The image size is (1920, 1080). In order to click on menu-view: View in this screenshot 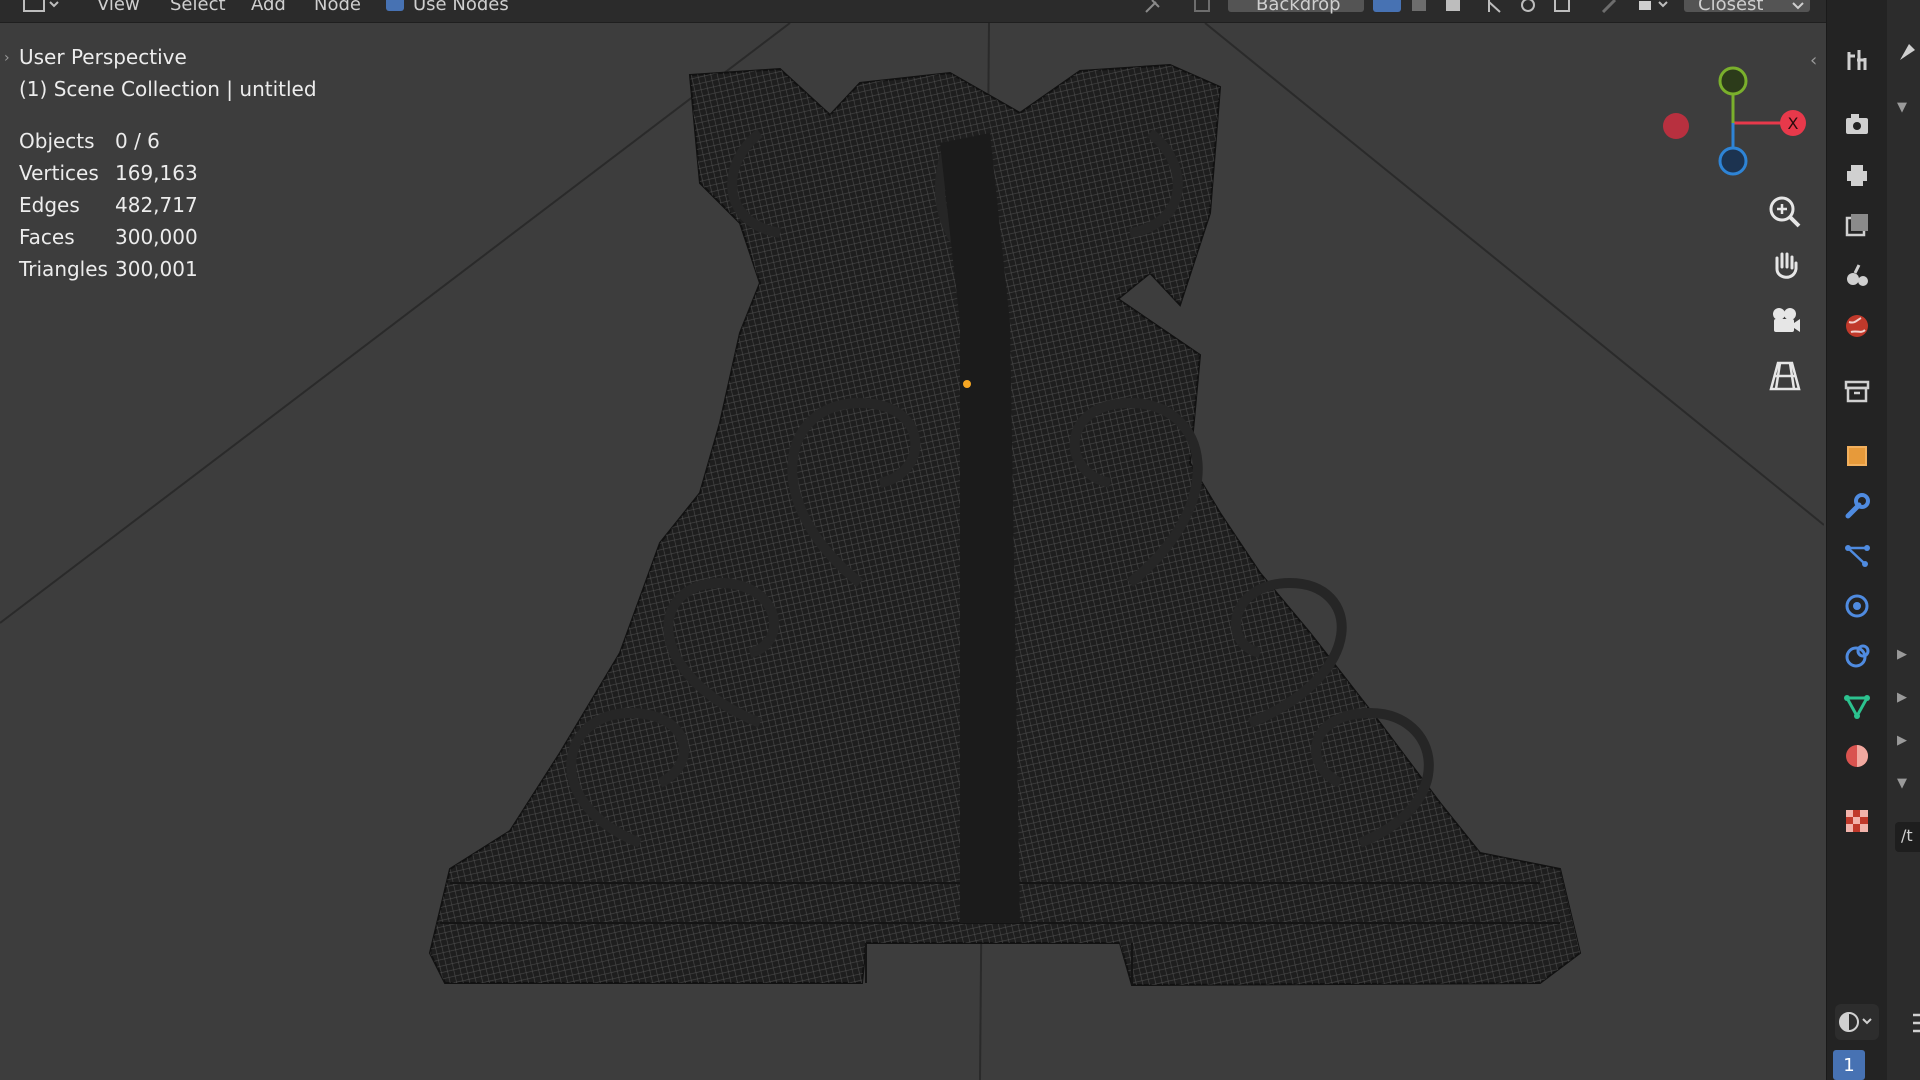, I will do `click(118, 7)`.